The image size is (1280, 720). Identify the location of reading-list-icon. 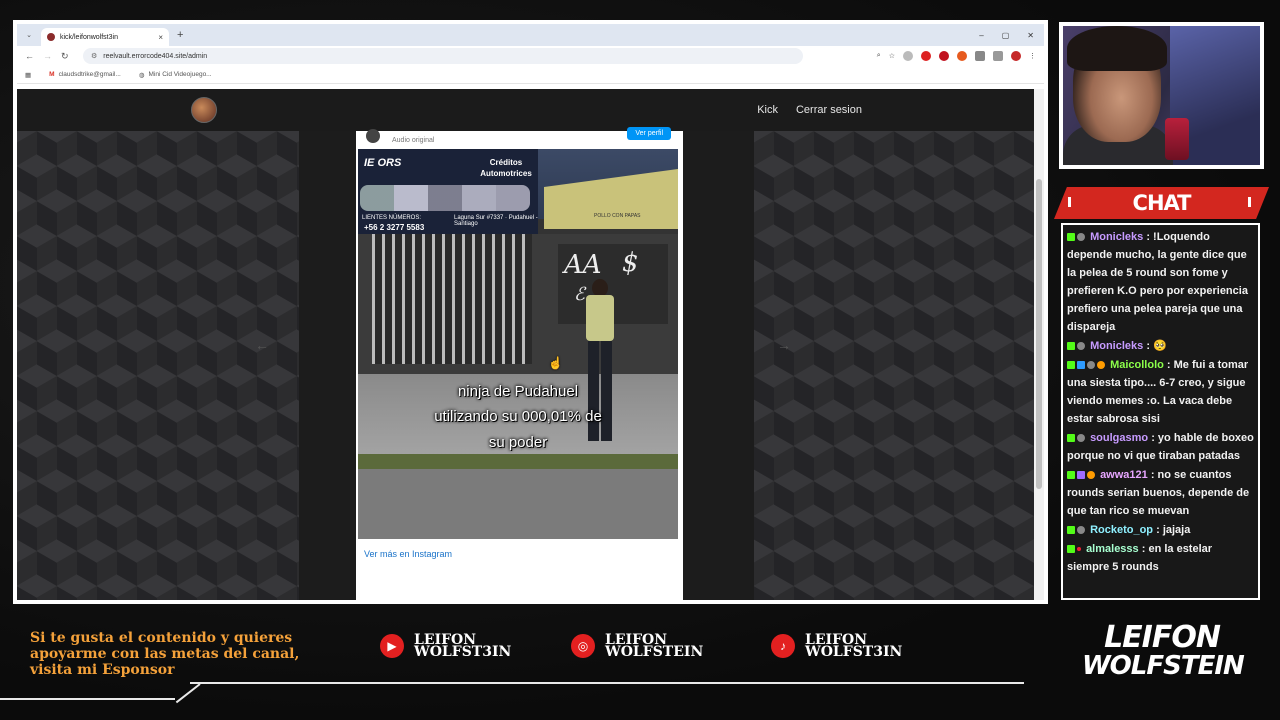
(998, 56).